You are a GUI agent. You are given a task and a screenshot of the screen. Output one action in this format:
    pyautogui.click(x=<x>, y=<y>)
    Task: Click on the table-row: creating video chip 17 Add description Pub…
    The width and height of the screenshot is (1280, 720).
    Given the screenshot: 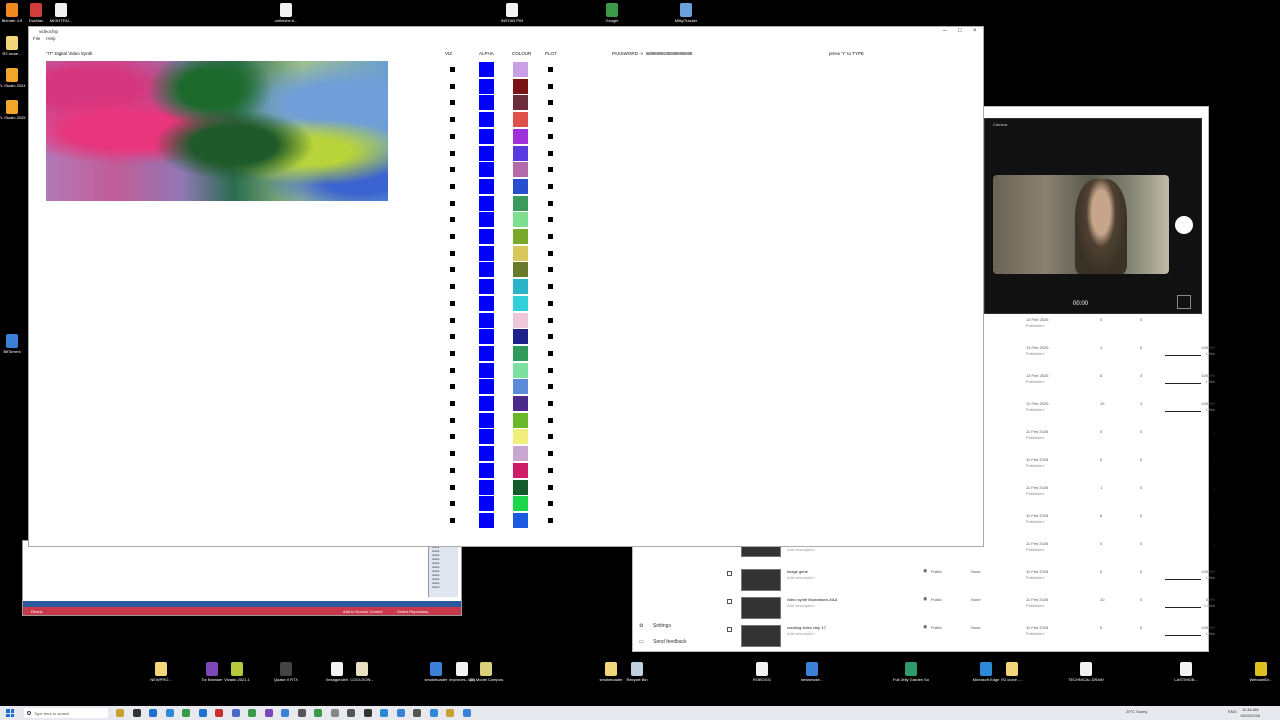 What is the action you would take?
    pyautogui.click(x=971, y=638)
    